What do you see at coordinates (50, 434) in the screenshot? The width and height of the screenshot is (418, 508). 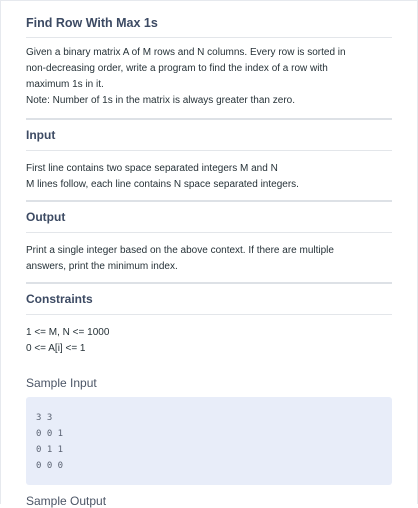 I see `code-line: 0 0 1` at bounding box center [50, 434].